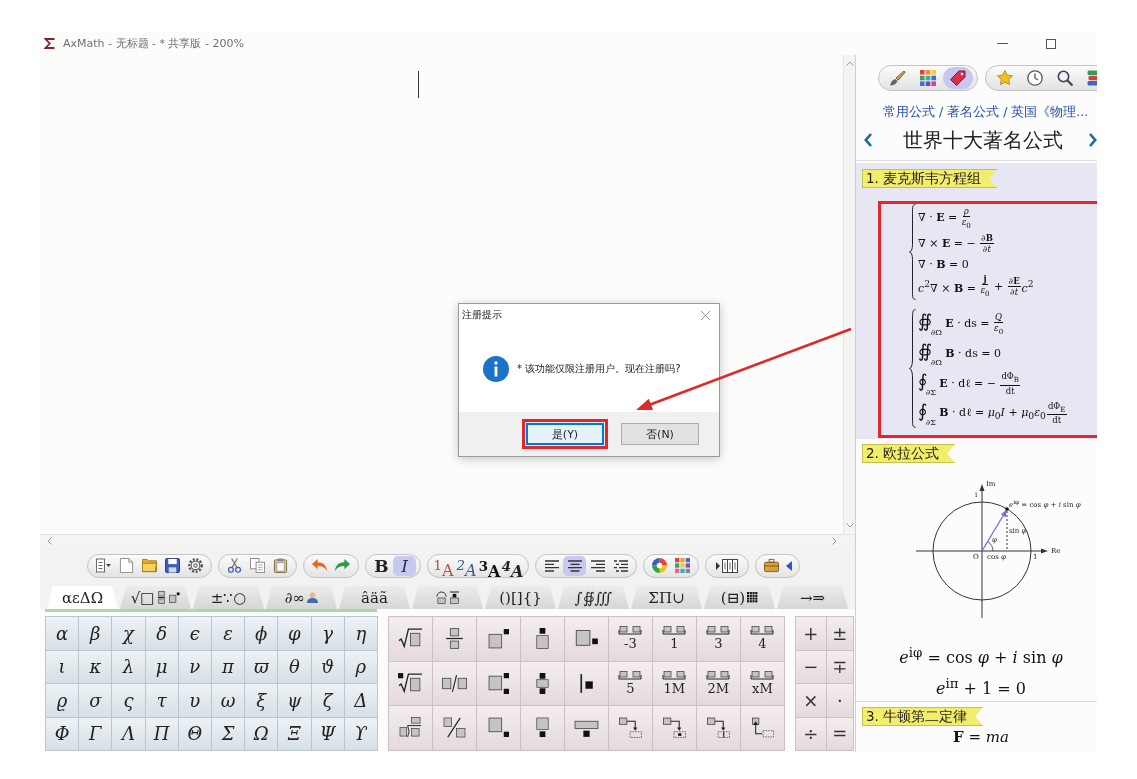  Describe the element at coordinates (849, 63) in the screenshot. I see `scroll-up-icon` at that location.